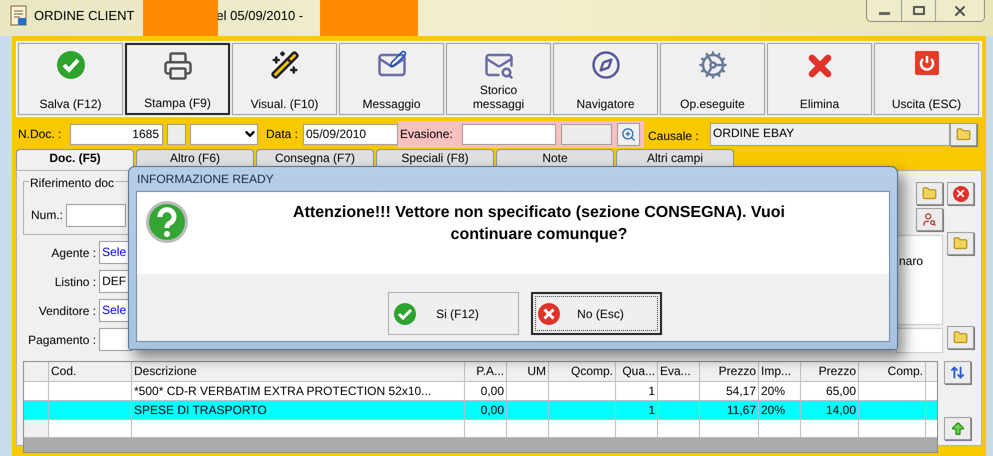 The width and height of the screenshot is (993, 456). What do you see at coordinates (350, 134) in the screenshot?
I see `date-field: 05/09/2010` at bounding box center [350, 134].